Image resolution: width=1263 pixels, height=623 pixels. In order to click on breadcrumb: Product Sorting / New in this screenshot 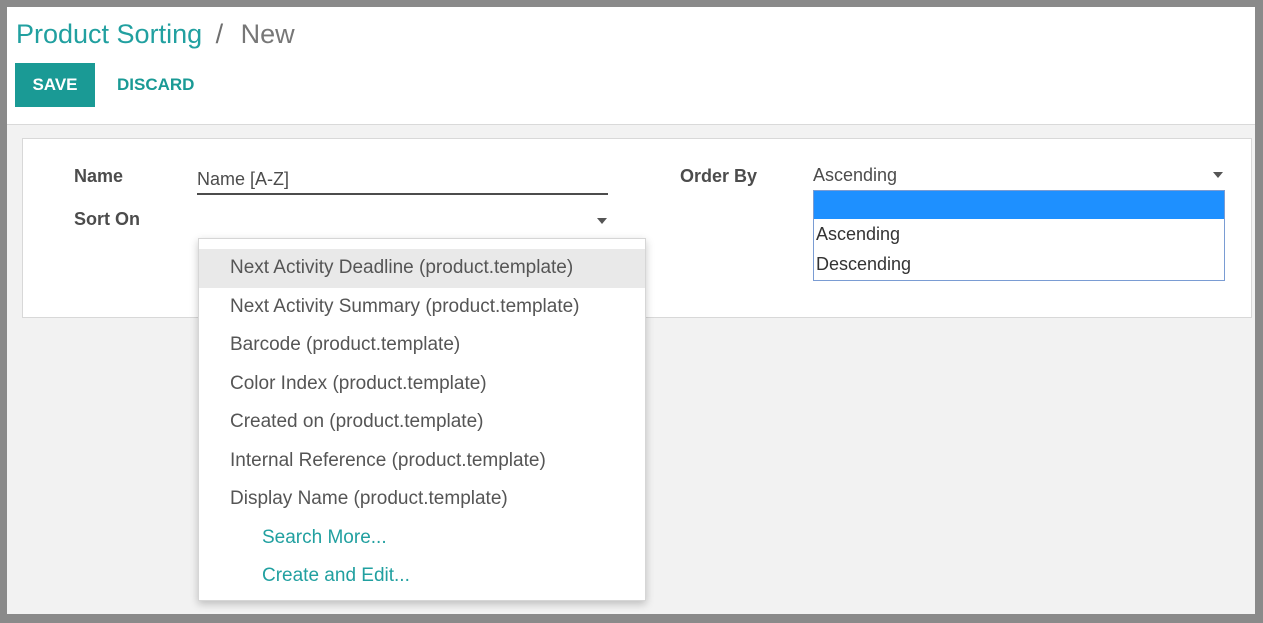, I will do `click(155, 34)`.